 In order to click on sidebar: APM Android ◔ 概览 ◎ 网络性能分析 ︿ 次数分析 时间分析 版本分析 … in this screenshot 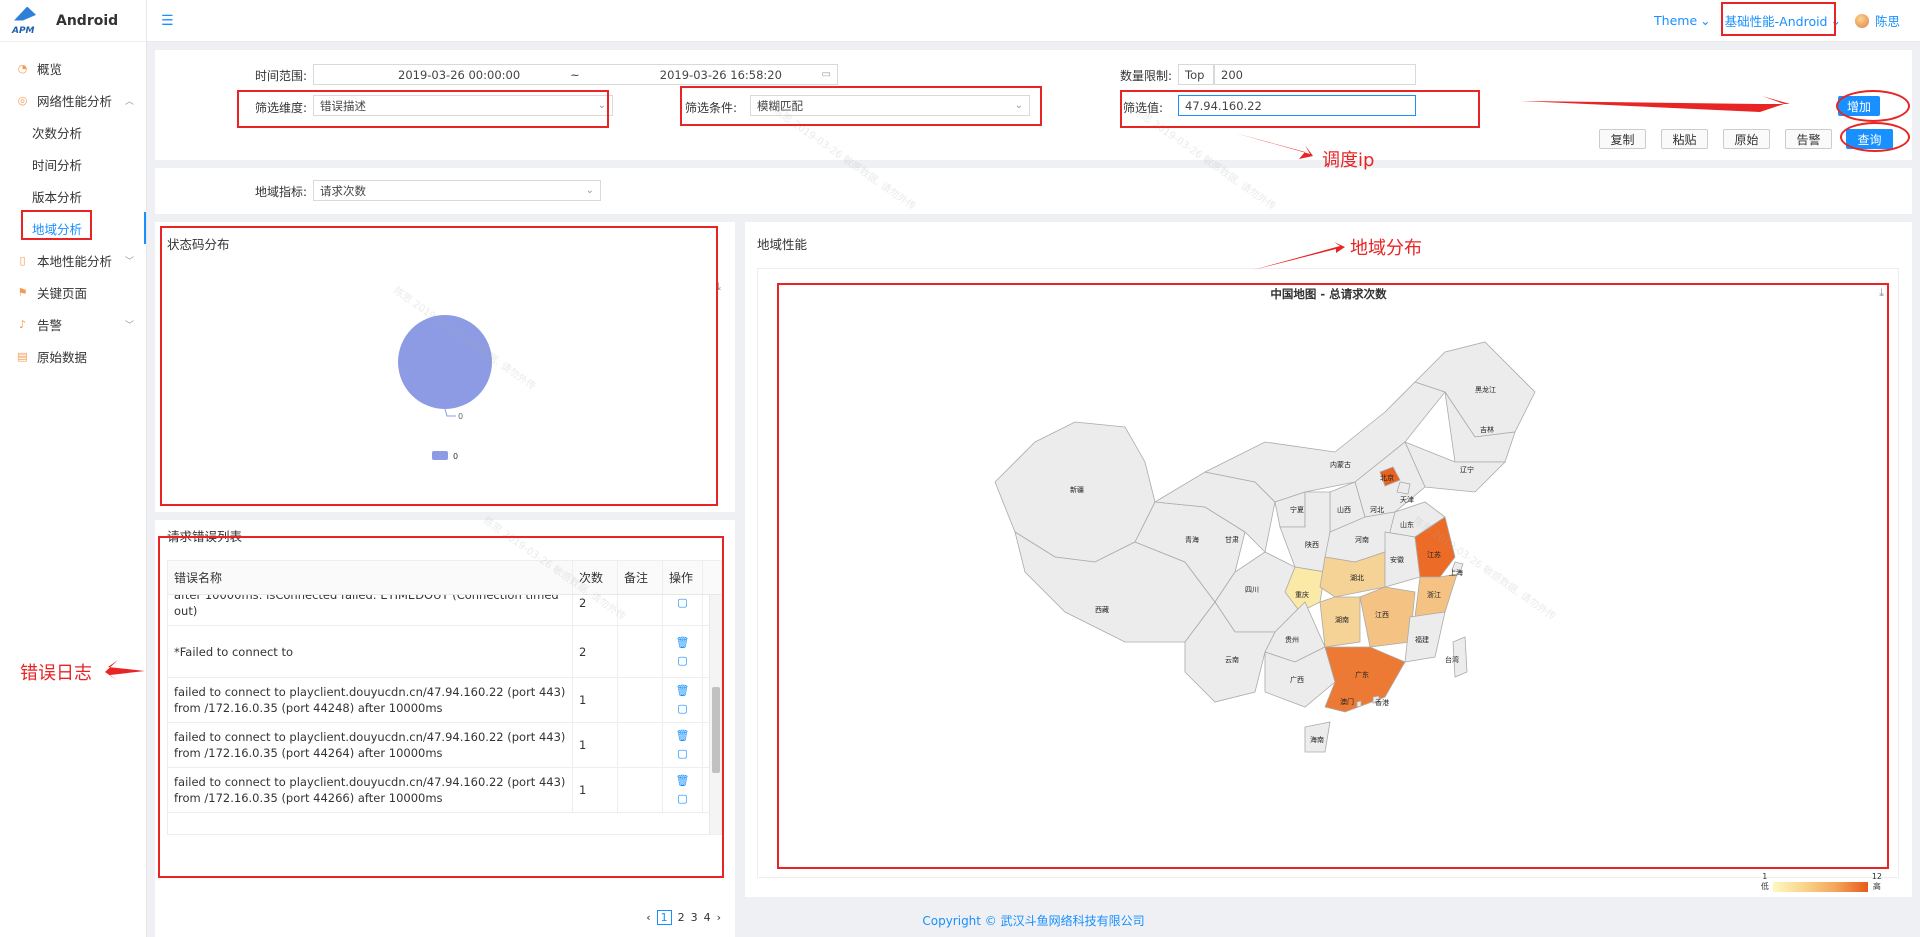, I will do `click(73, 468)`.